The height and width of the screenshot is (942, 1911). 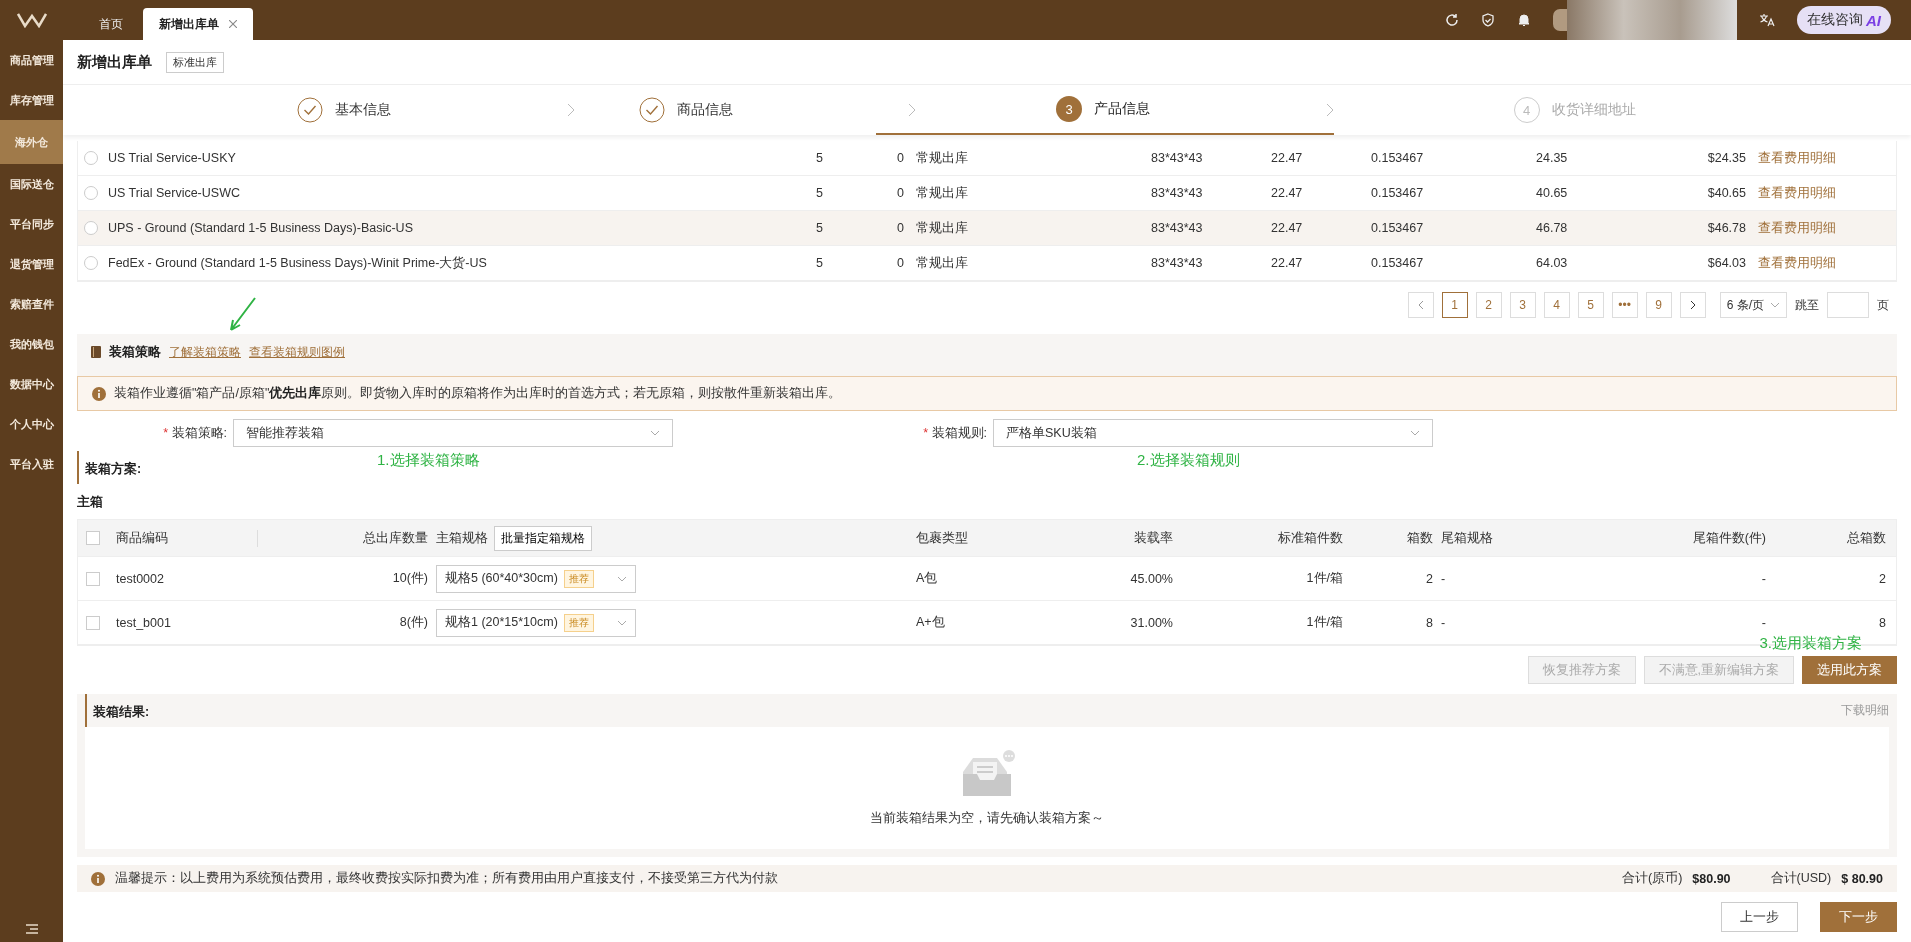 I want to click on sidebar-item: 退货管理, so click(x=31, y=264).